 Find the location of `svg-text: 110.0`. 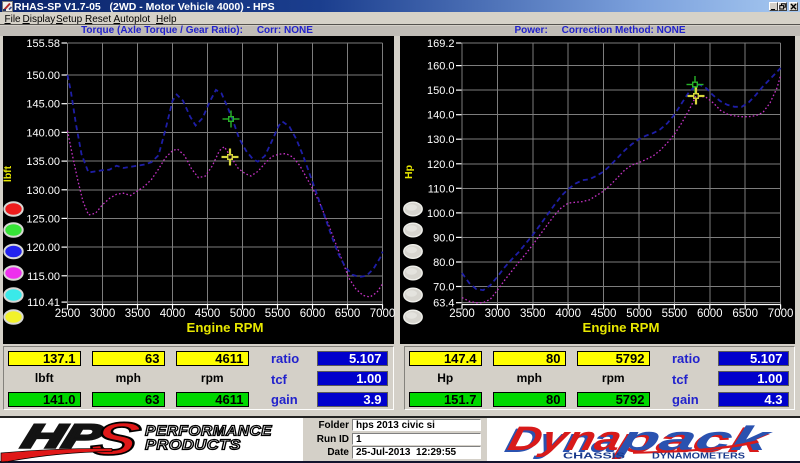

svg-text: 110.0 is located at coordinates (441, 189).